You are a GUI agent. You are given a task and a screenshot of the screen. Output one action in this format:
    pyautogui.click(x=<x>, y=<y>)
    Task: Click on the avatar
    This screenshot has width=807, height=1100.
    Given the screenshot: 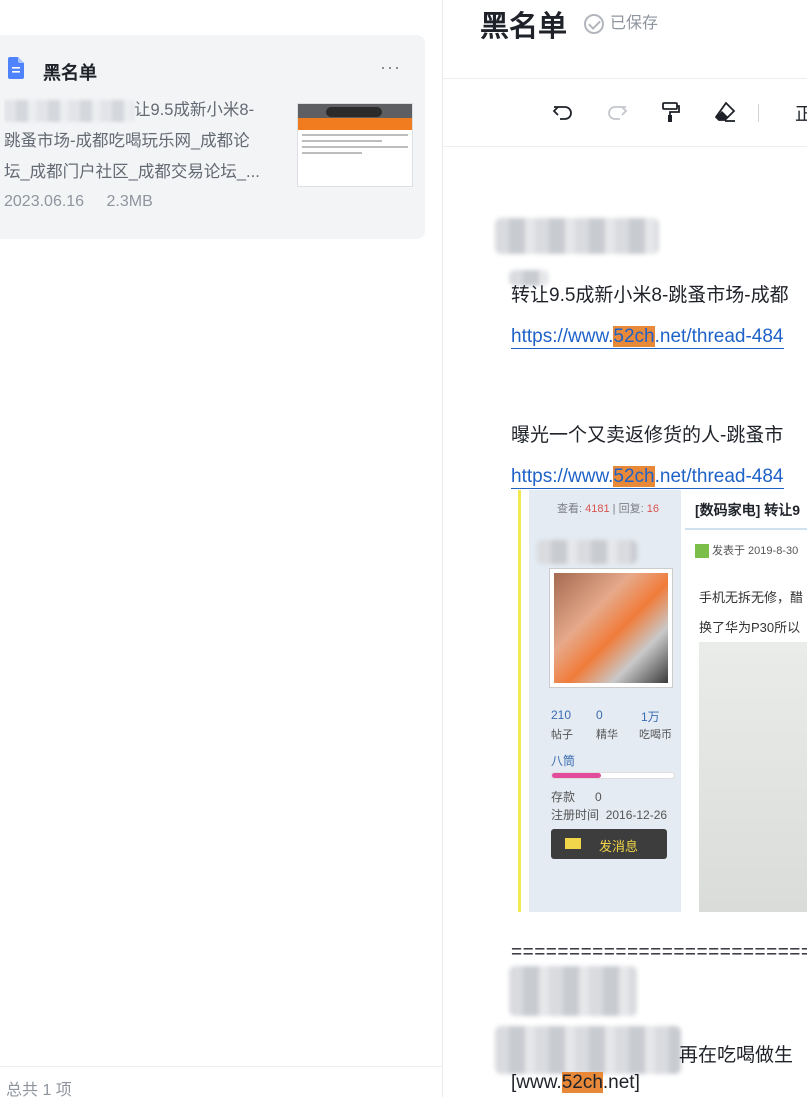 What is the action you would take?
    pyautogui.click(x=611, y=628)
    